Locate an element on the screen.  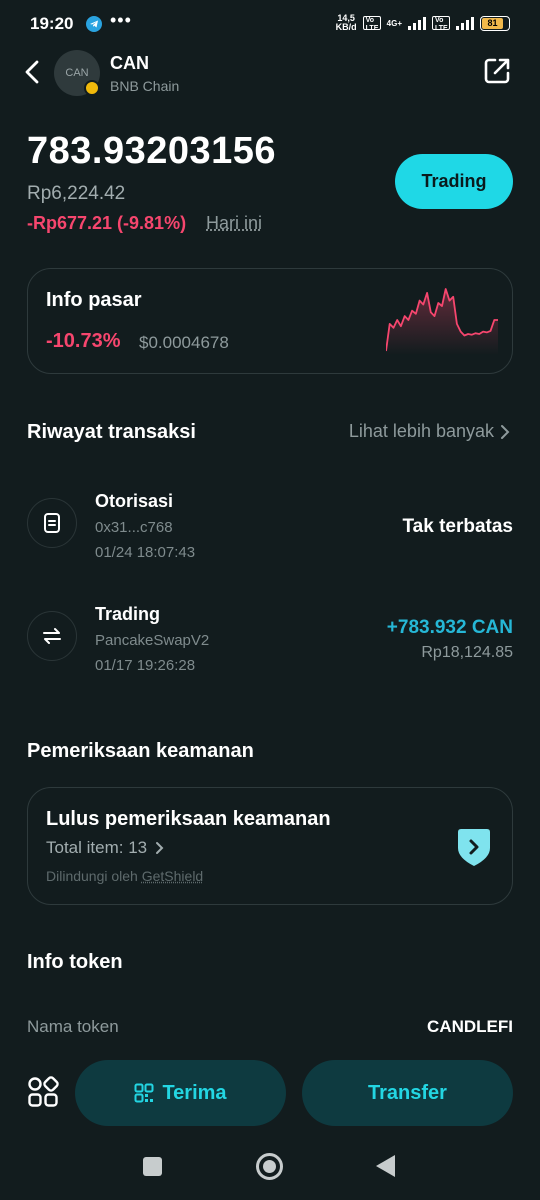
provider-link: GetShield is located at coordinates (172, 876).